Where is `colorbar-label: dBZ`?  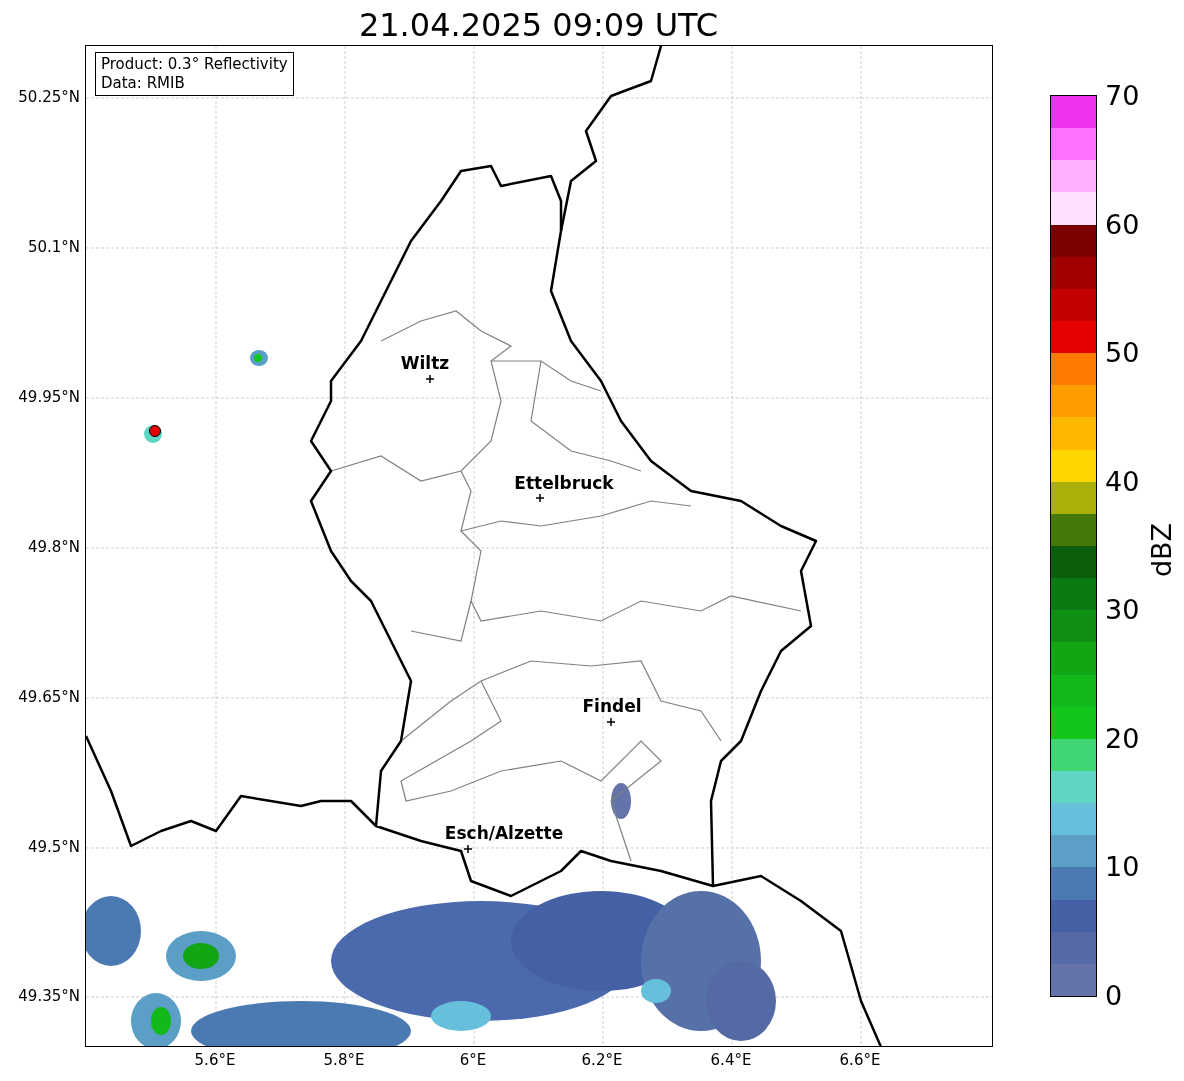 colorbar-label: dBZ is located at coordinates (1162, 550).